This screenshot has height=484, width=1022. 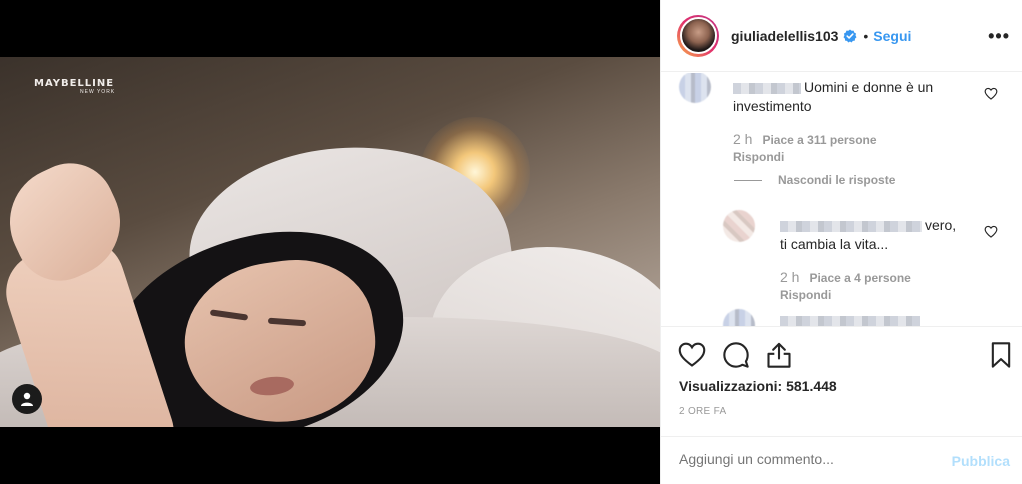 What do you see at coordinates (692, 355) in the screenshot?
I see `like-icon` at bounding box center [692, 355].